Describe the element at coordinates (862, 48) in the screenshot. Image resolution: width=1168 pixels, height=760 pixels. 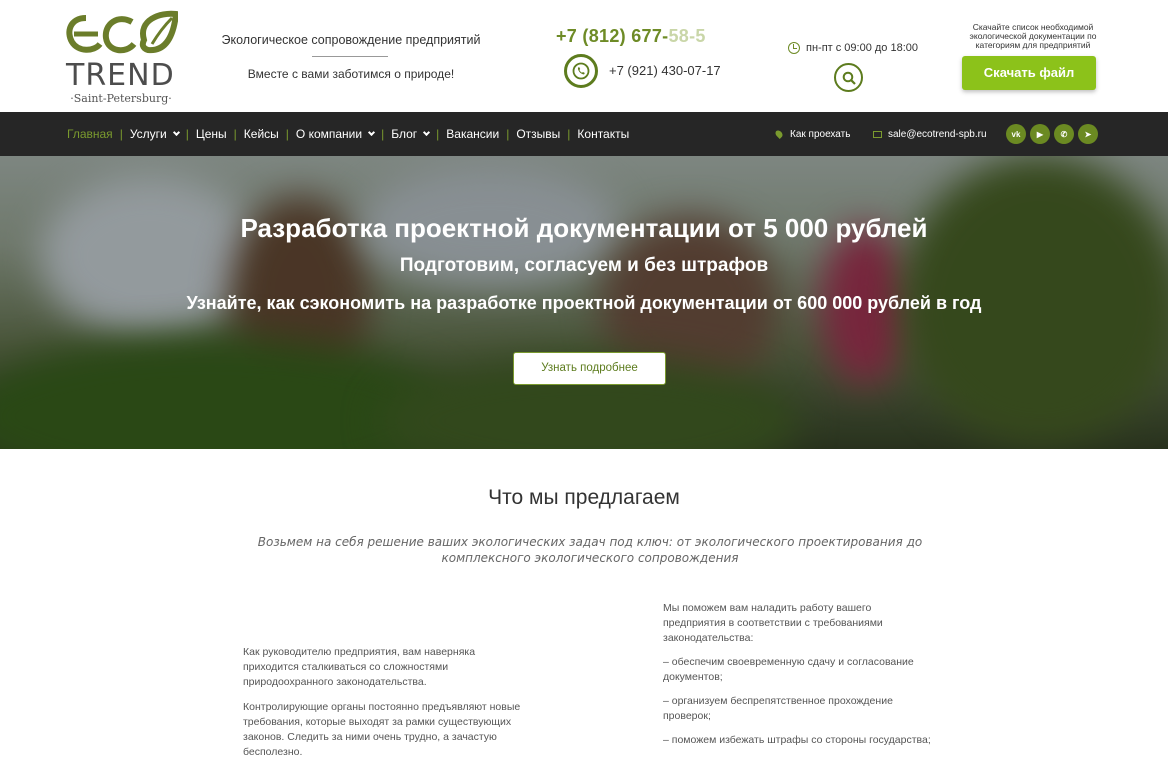
I see `working-hours-text: пн-пт с 09:00 до 18:00` at that location.